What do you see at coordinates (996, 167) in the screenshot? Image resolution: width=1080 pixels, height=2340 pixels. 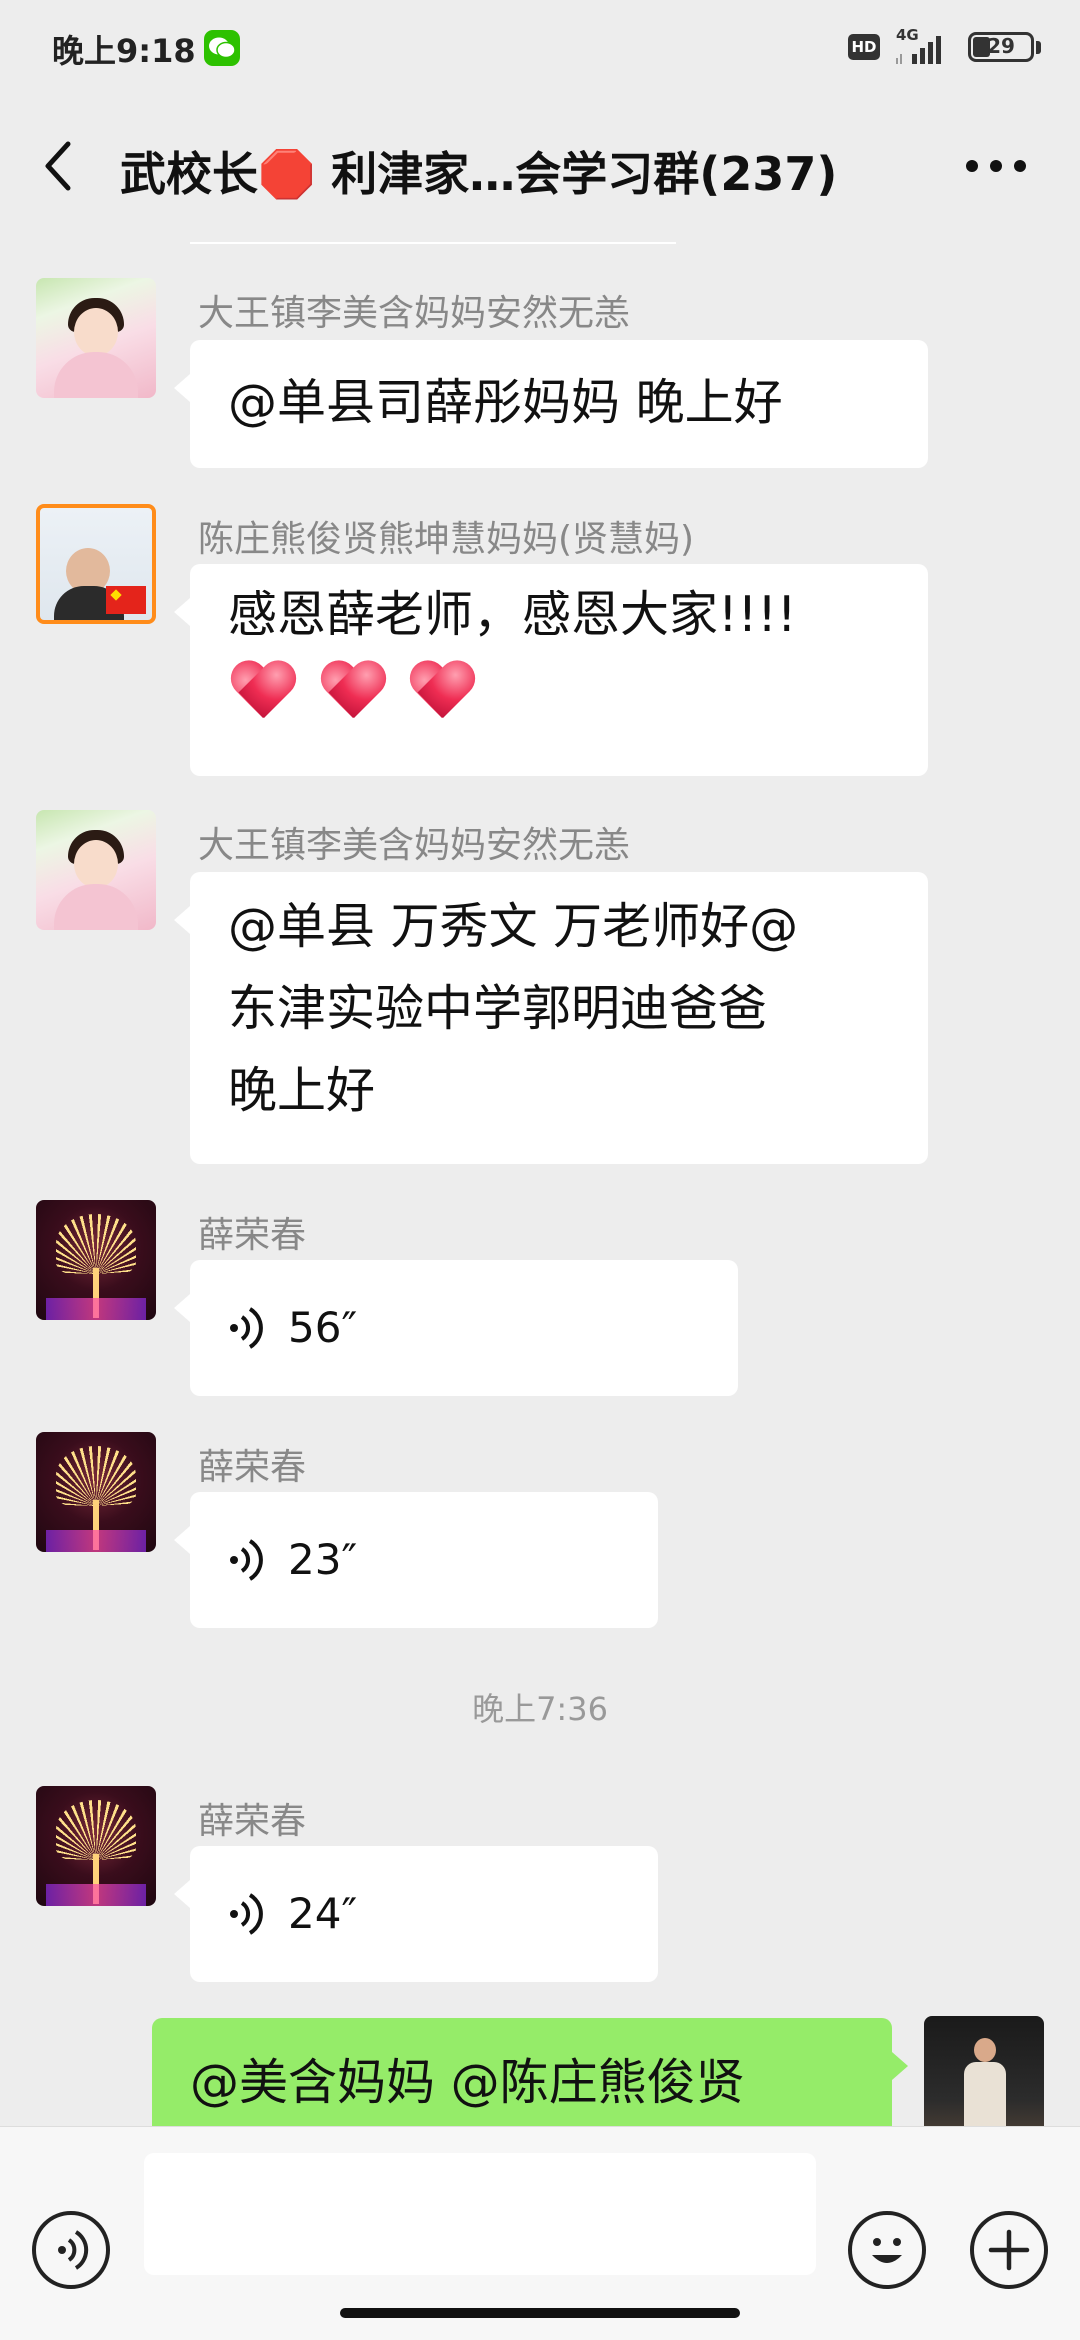 I see `more-options-icon` at bounding box center [996, 167].